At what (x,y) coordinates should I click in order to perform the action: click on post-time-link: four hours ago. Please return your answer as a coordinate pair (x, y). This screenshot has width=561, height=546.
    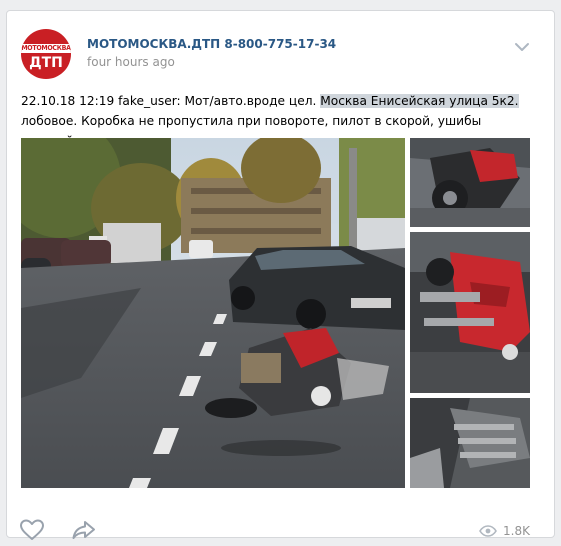
    Looking at the image, I should click on (131, 62).